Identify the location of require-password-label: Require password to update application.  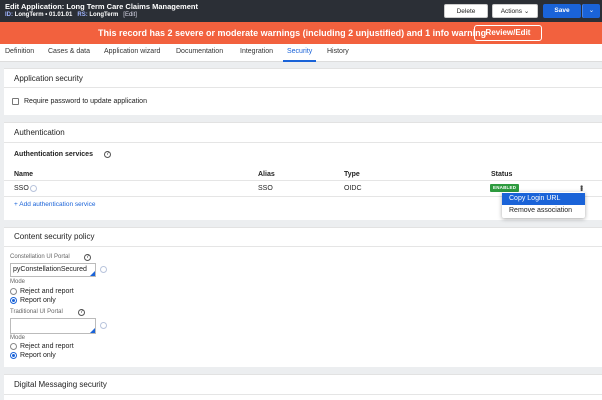
(85, 101).